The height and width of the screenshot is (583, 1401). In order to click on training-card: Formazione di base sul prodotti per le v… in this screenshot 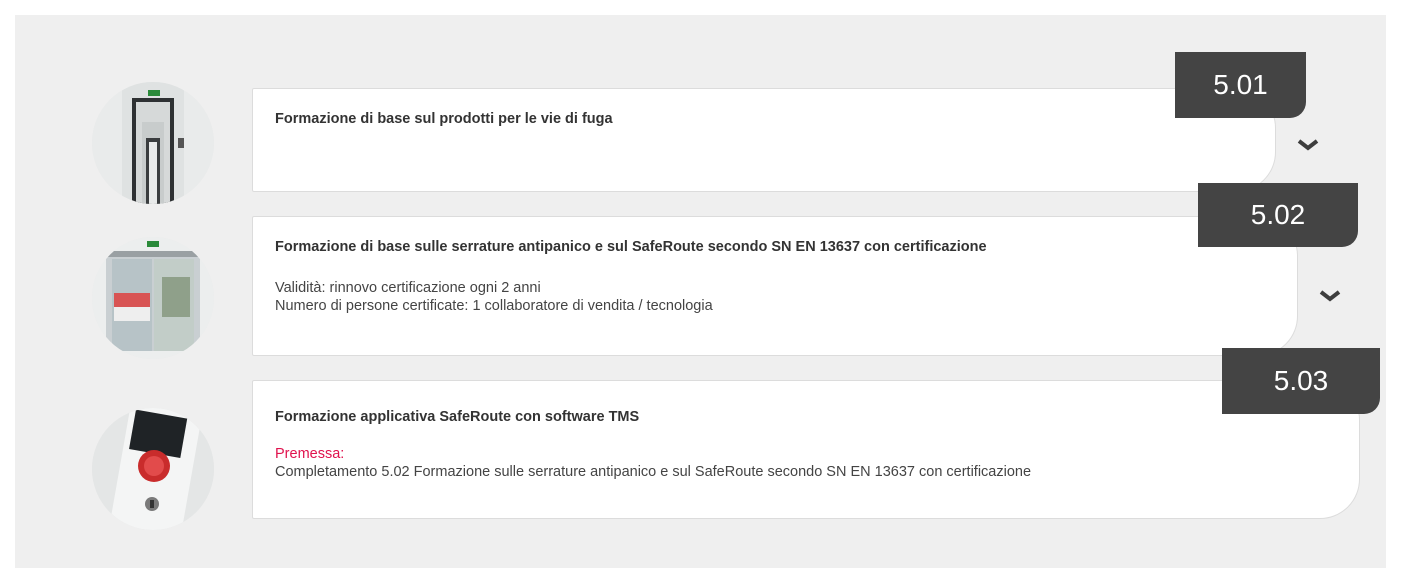, I will do `click(764, 140)`.